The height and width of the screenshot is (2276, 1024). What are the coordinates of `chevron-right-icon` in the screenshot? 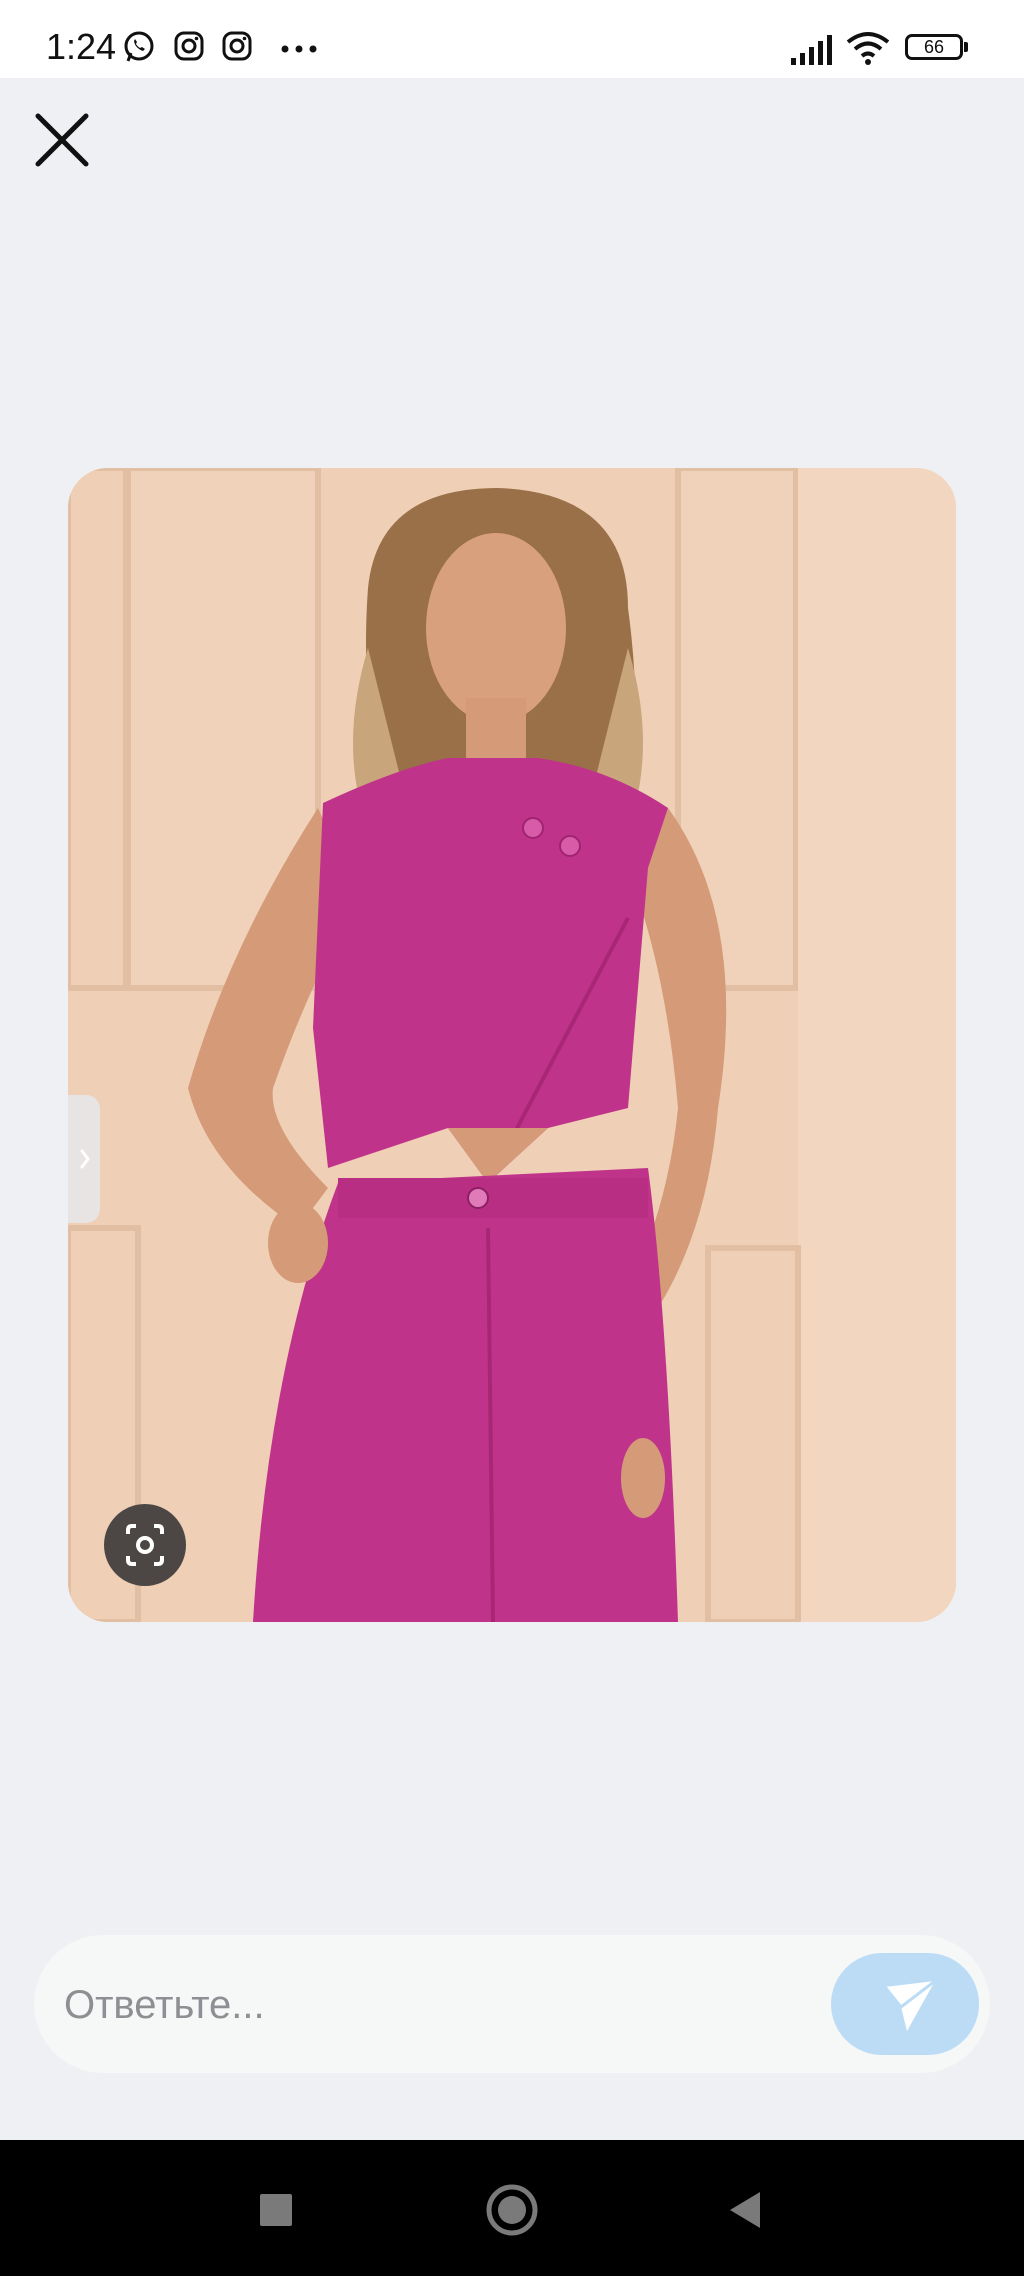 It's located at (85, 1159).